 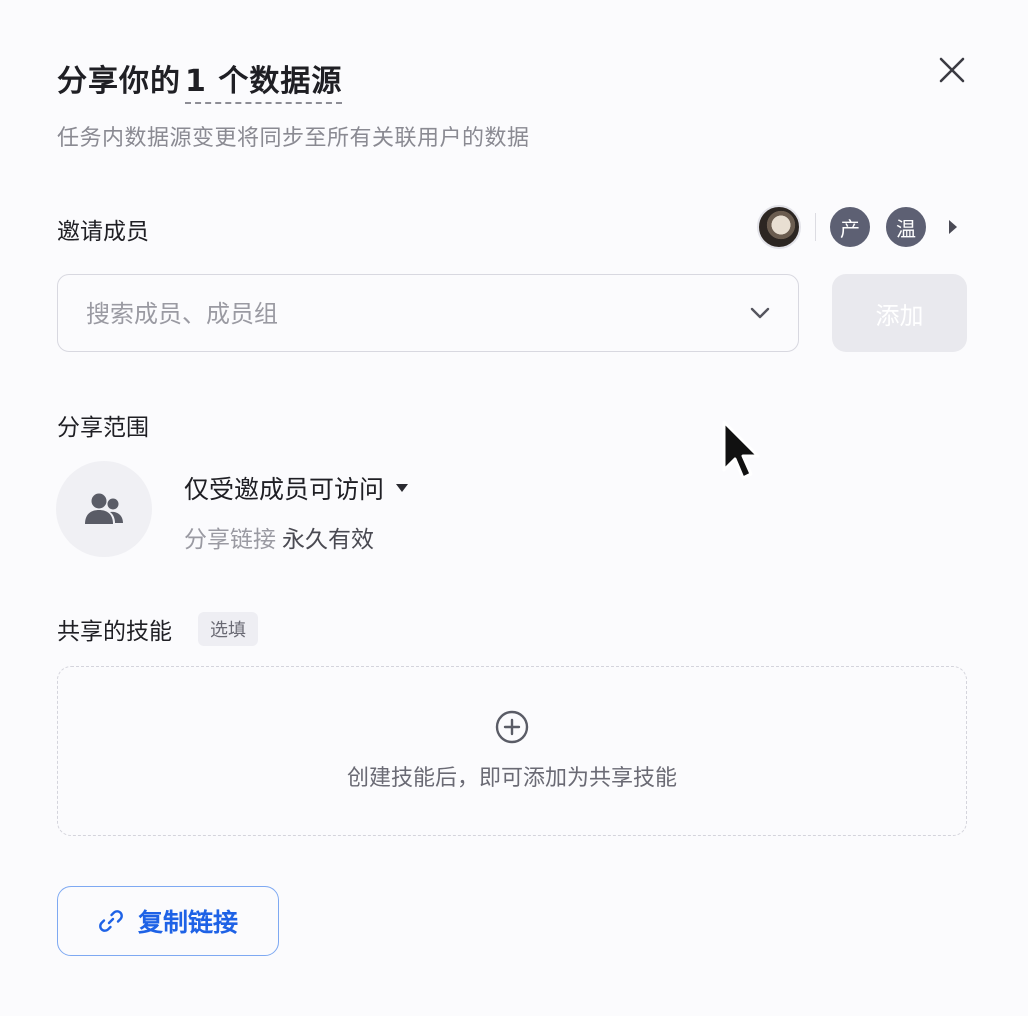 What do you see at coordinates (187, 922) in the screenshot?
I see `copy-link-label: 复制链接` at bounding box center [187, 922].